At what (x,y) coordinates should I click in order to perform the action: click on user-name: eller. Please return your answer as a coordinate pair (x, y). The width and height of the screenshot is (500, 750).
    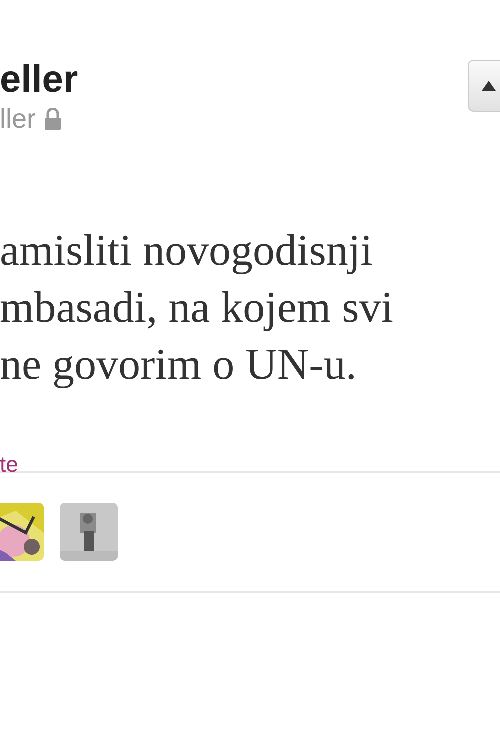
    Looking at the image, I should click on (39, 80).